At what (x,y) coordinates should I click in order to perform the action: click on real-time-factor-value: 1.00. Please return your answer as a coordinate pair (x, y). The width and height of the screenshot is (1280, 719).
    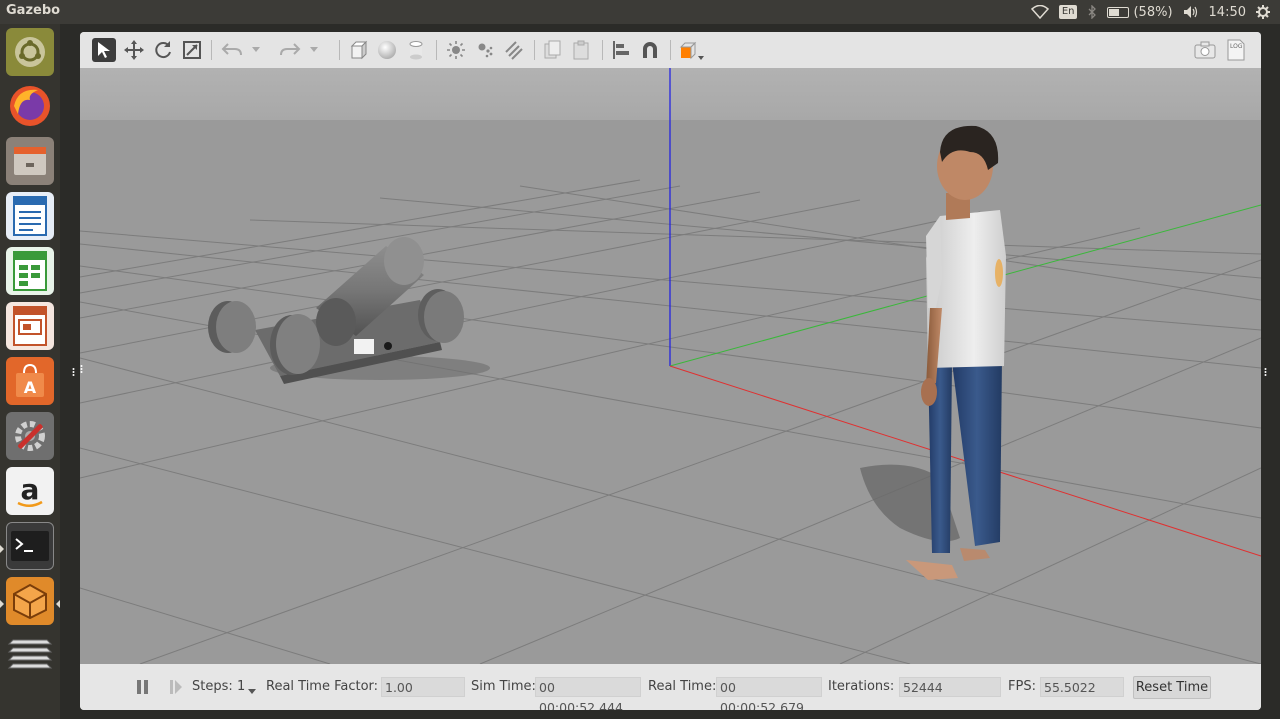
    Looking at the image, I should click on (423, 687).